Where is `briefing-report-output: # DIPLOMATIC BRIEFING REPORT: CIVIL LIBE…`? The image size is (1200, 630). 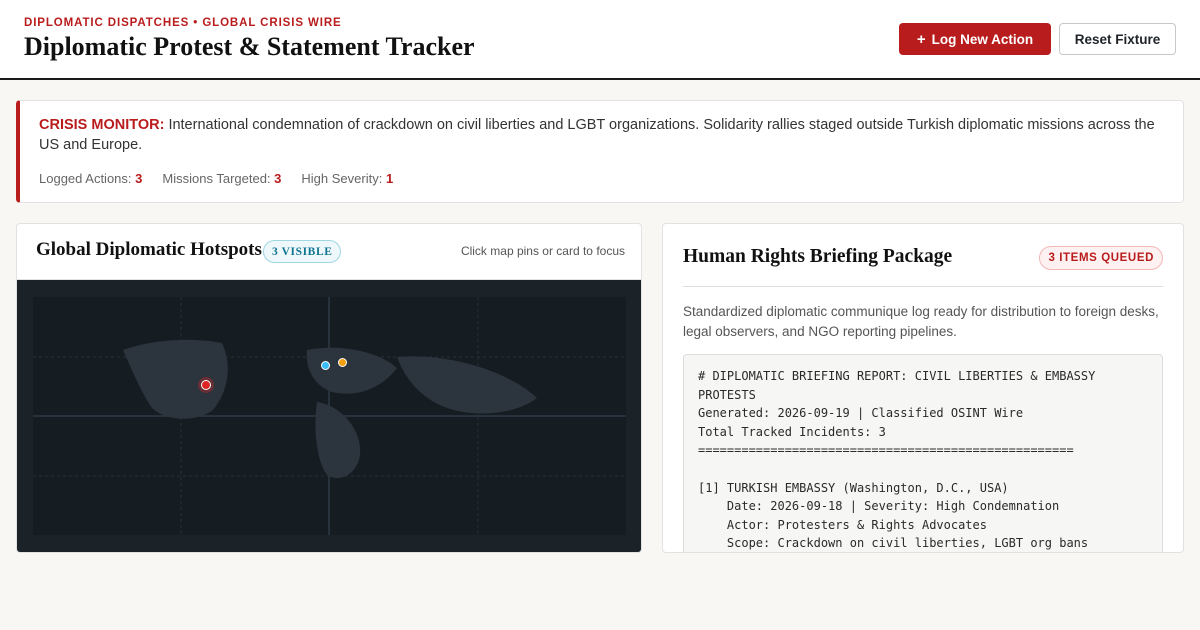 briefing-report-output: # DIPLOMATIC BRIEFING REPORT: CIVIL LIBE… is located at coordinates (923, 453).